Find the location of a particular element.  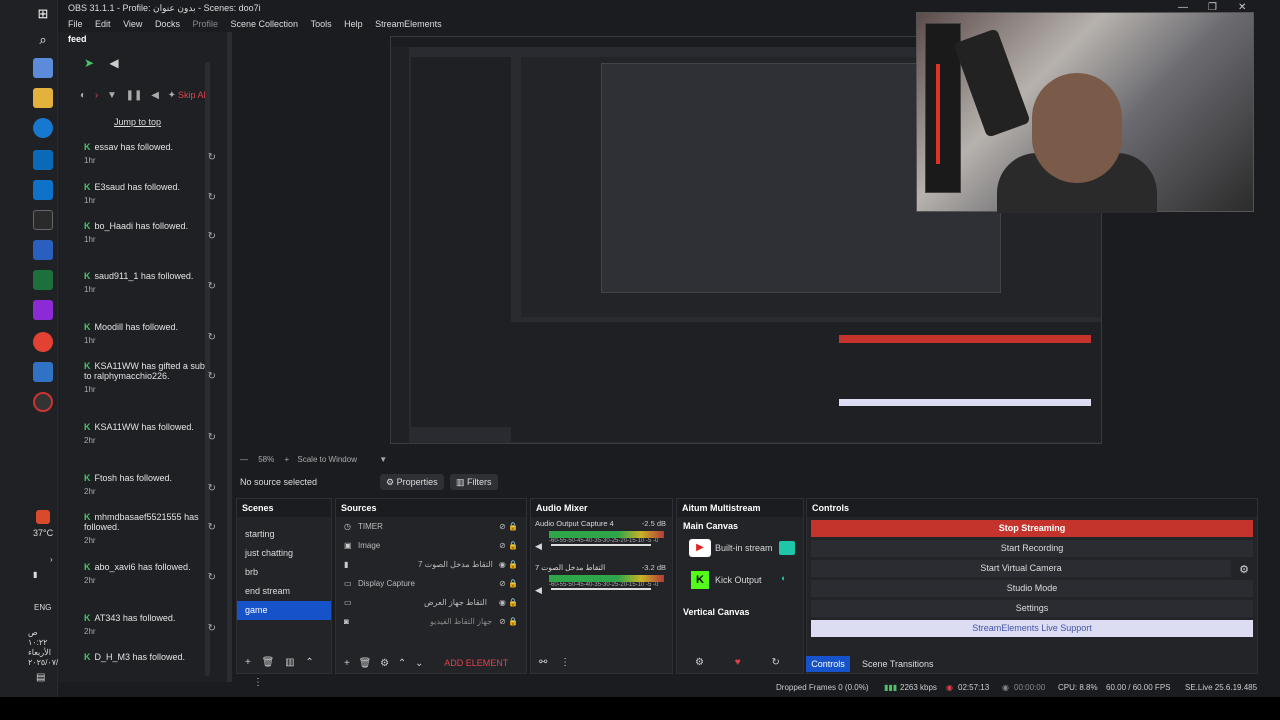

heart-icon: ♥ is located at coordinates (738, 662).